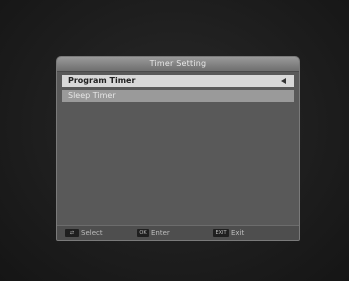 Image resolution: width=349 pixels, height=281 pixels. Describe the element at coordinates (178, 232) in the screenshot. I see `footer-hints: ⇄ Select OK Enter EXIT Exit` at that location.